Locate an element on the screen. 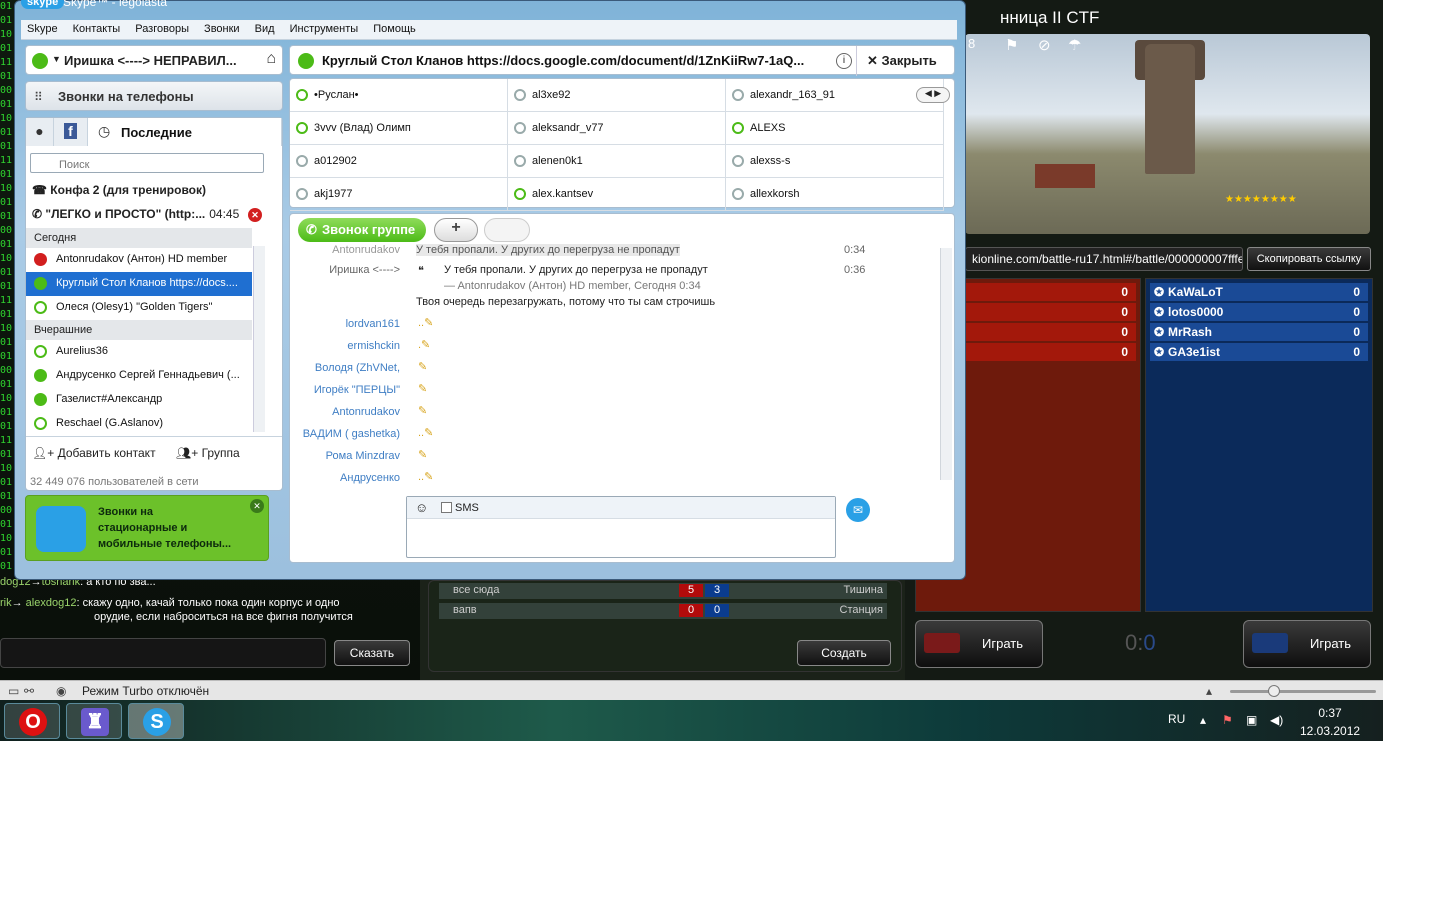  participant: a012902 is located at coordinates (399, 161).